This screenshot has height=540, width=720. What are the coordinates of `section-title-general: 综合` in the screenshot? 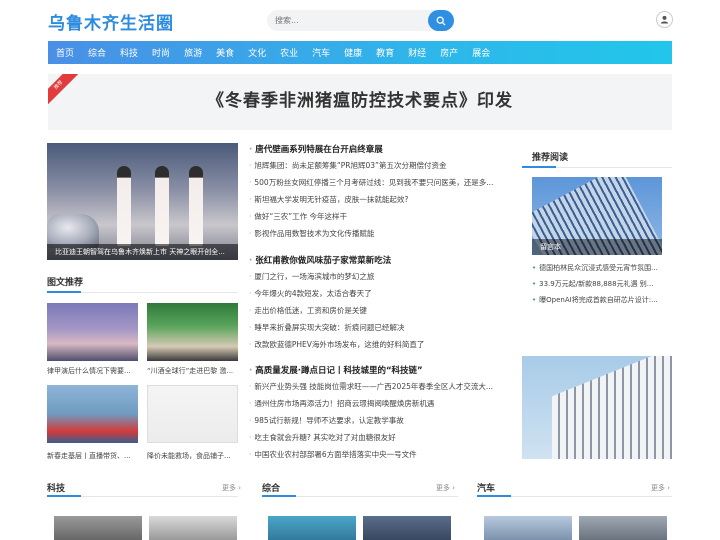 It's located at (271, 487).